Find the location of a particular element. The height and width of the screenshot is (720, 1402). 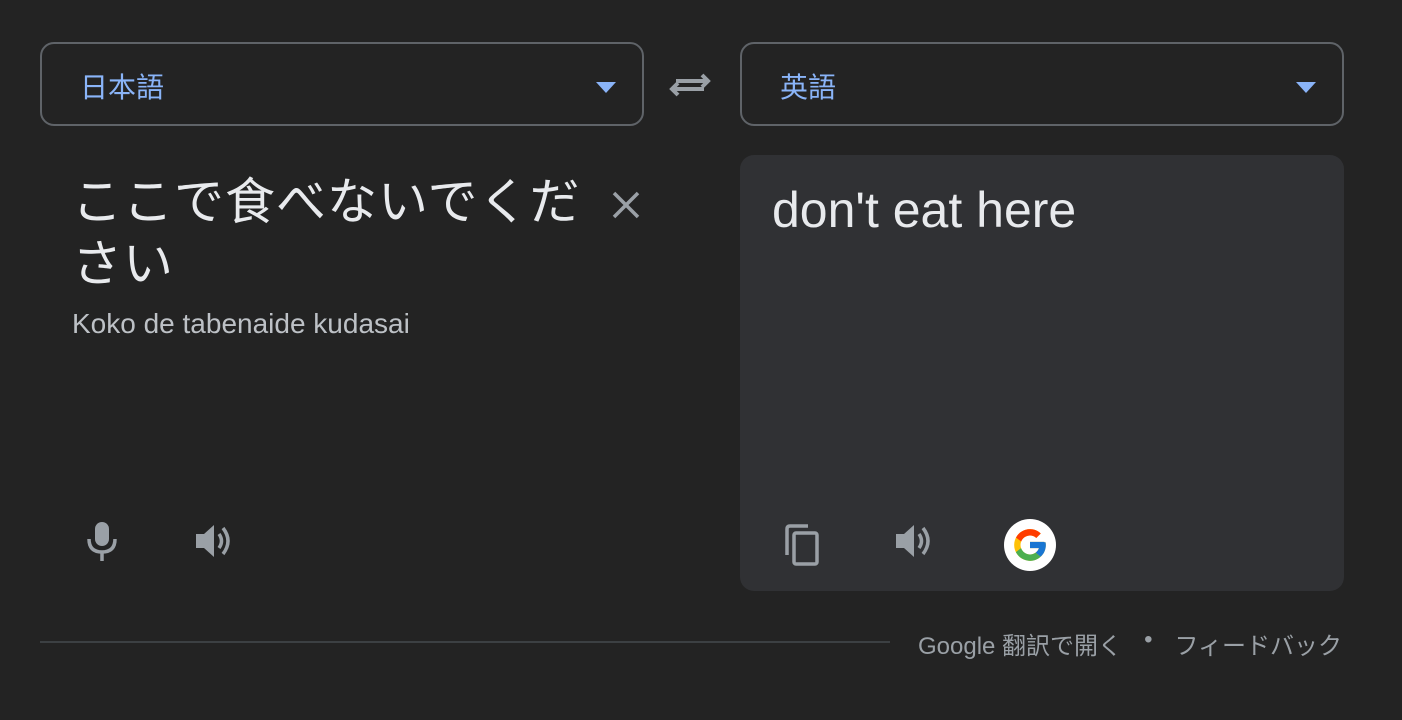

listen-translation-button is located at coordinates (914, 541).